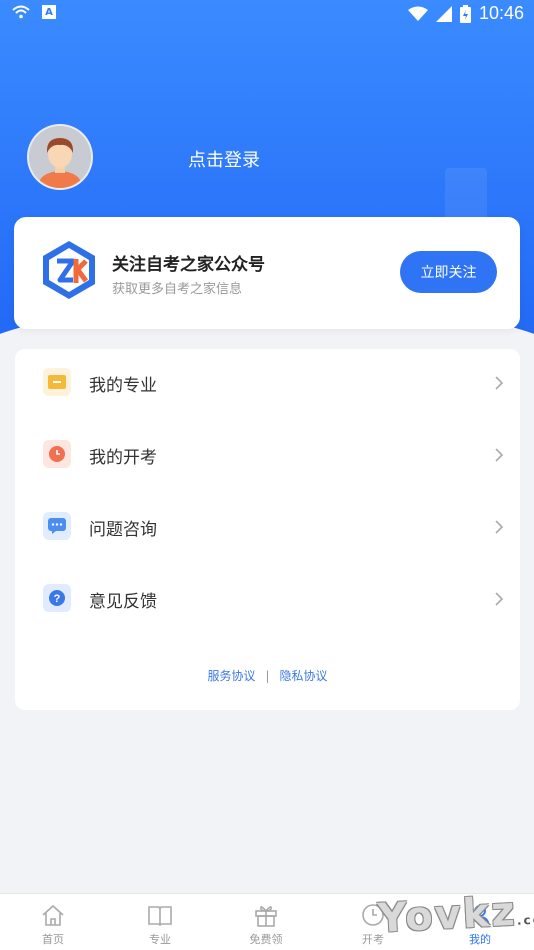 The width and height of the screenshot is (534, 950). What do you see at coordinates (123, 530) in the screenshot?
I see `menu-item-label: 问题咨询` at bounding box center [123, 530].